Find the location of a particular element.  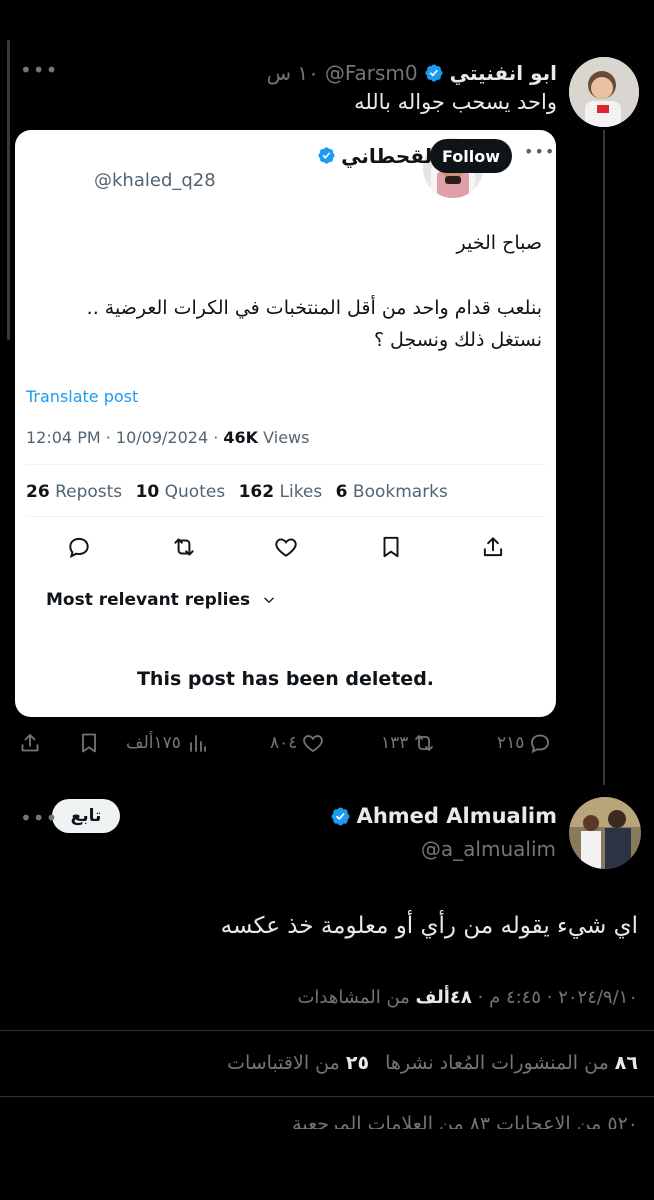

quoted-meta: 12:04 PM · 10/09/2024 · 46K Views is located at coordinates (167, 437).